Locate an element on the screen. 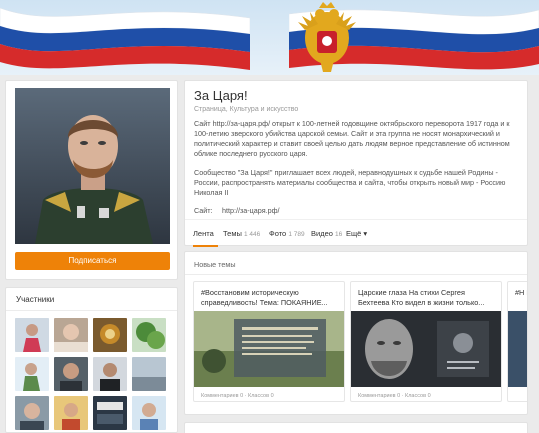 This screenshot has height=433, width=539. group-avatar is located at coordinates (92, 166).